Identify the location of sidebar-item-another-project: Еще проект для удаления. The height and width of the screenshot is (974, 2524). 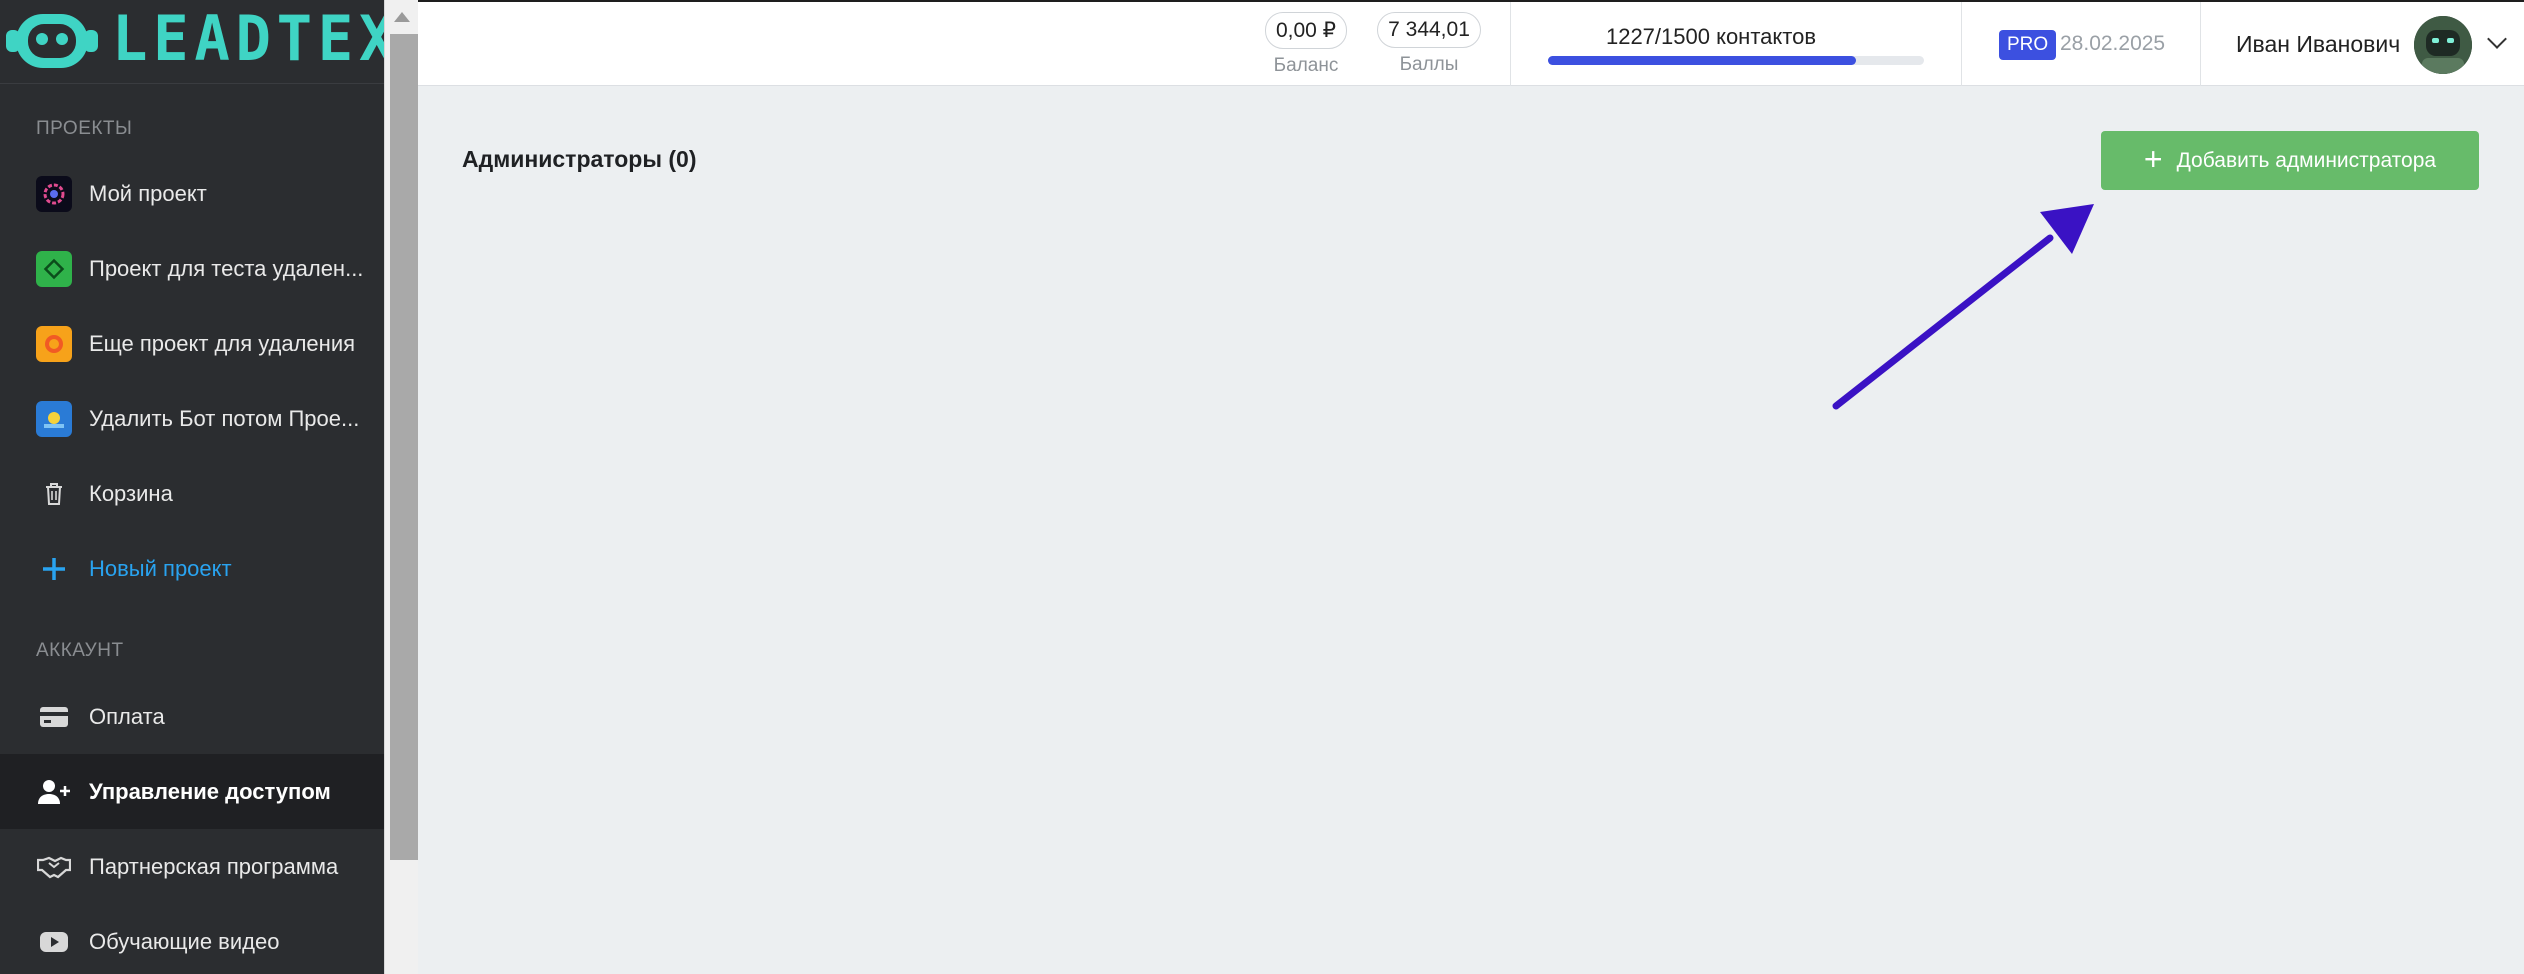
(192, 343).